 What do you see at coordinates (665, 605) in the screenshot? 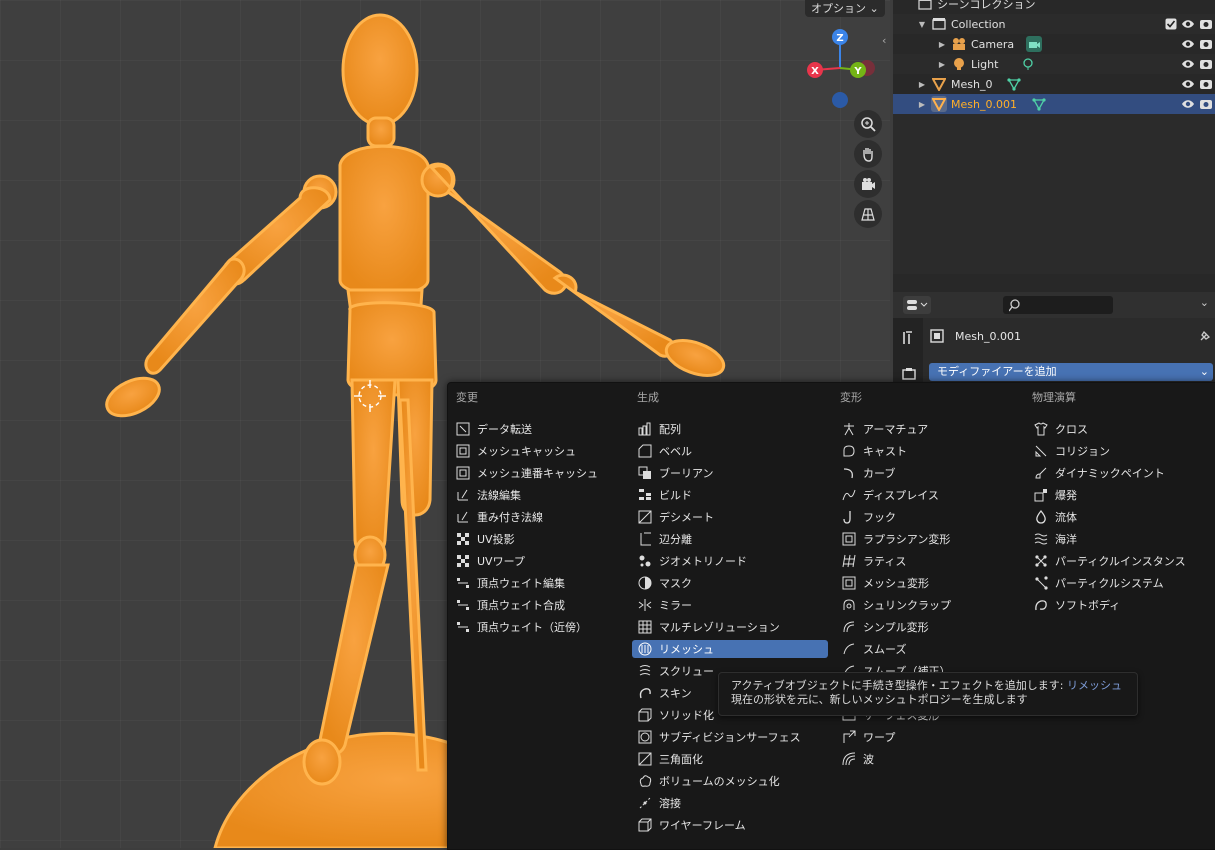
I see `menu-item-mirror: ミラー` at bounding box center [665, 605].